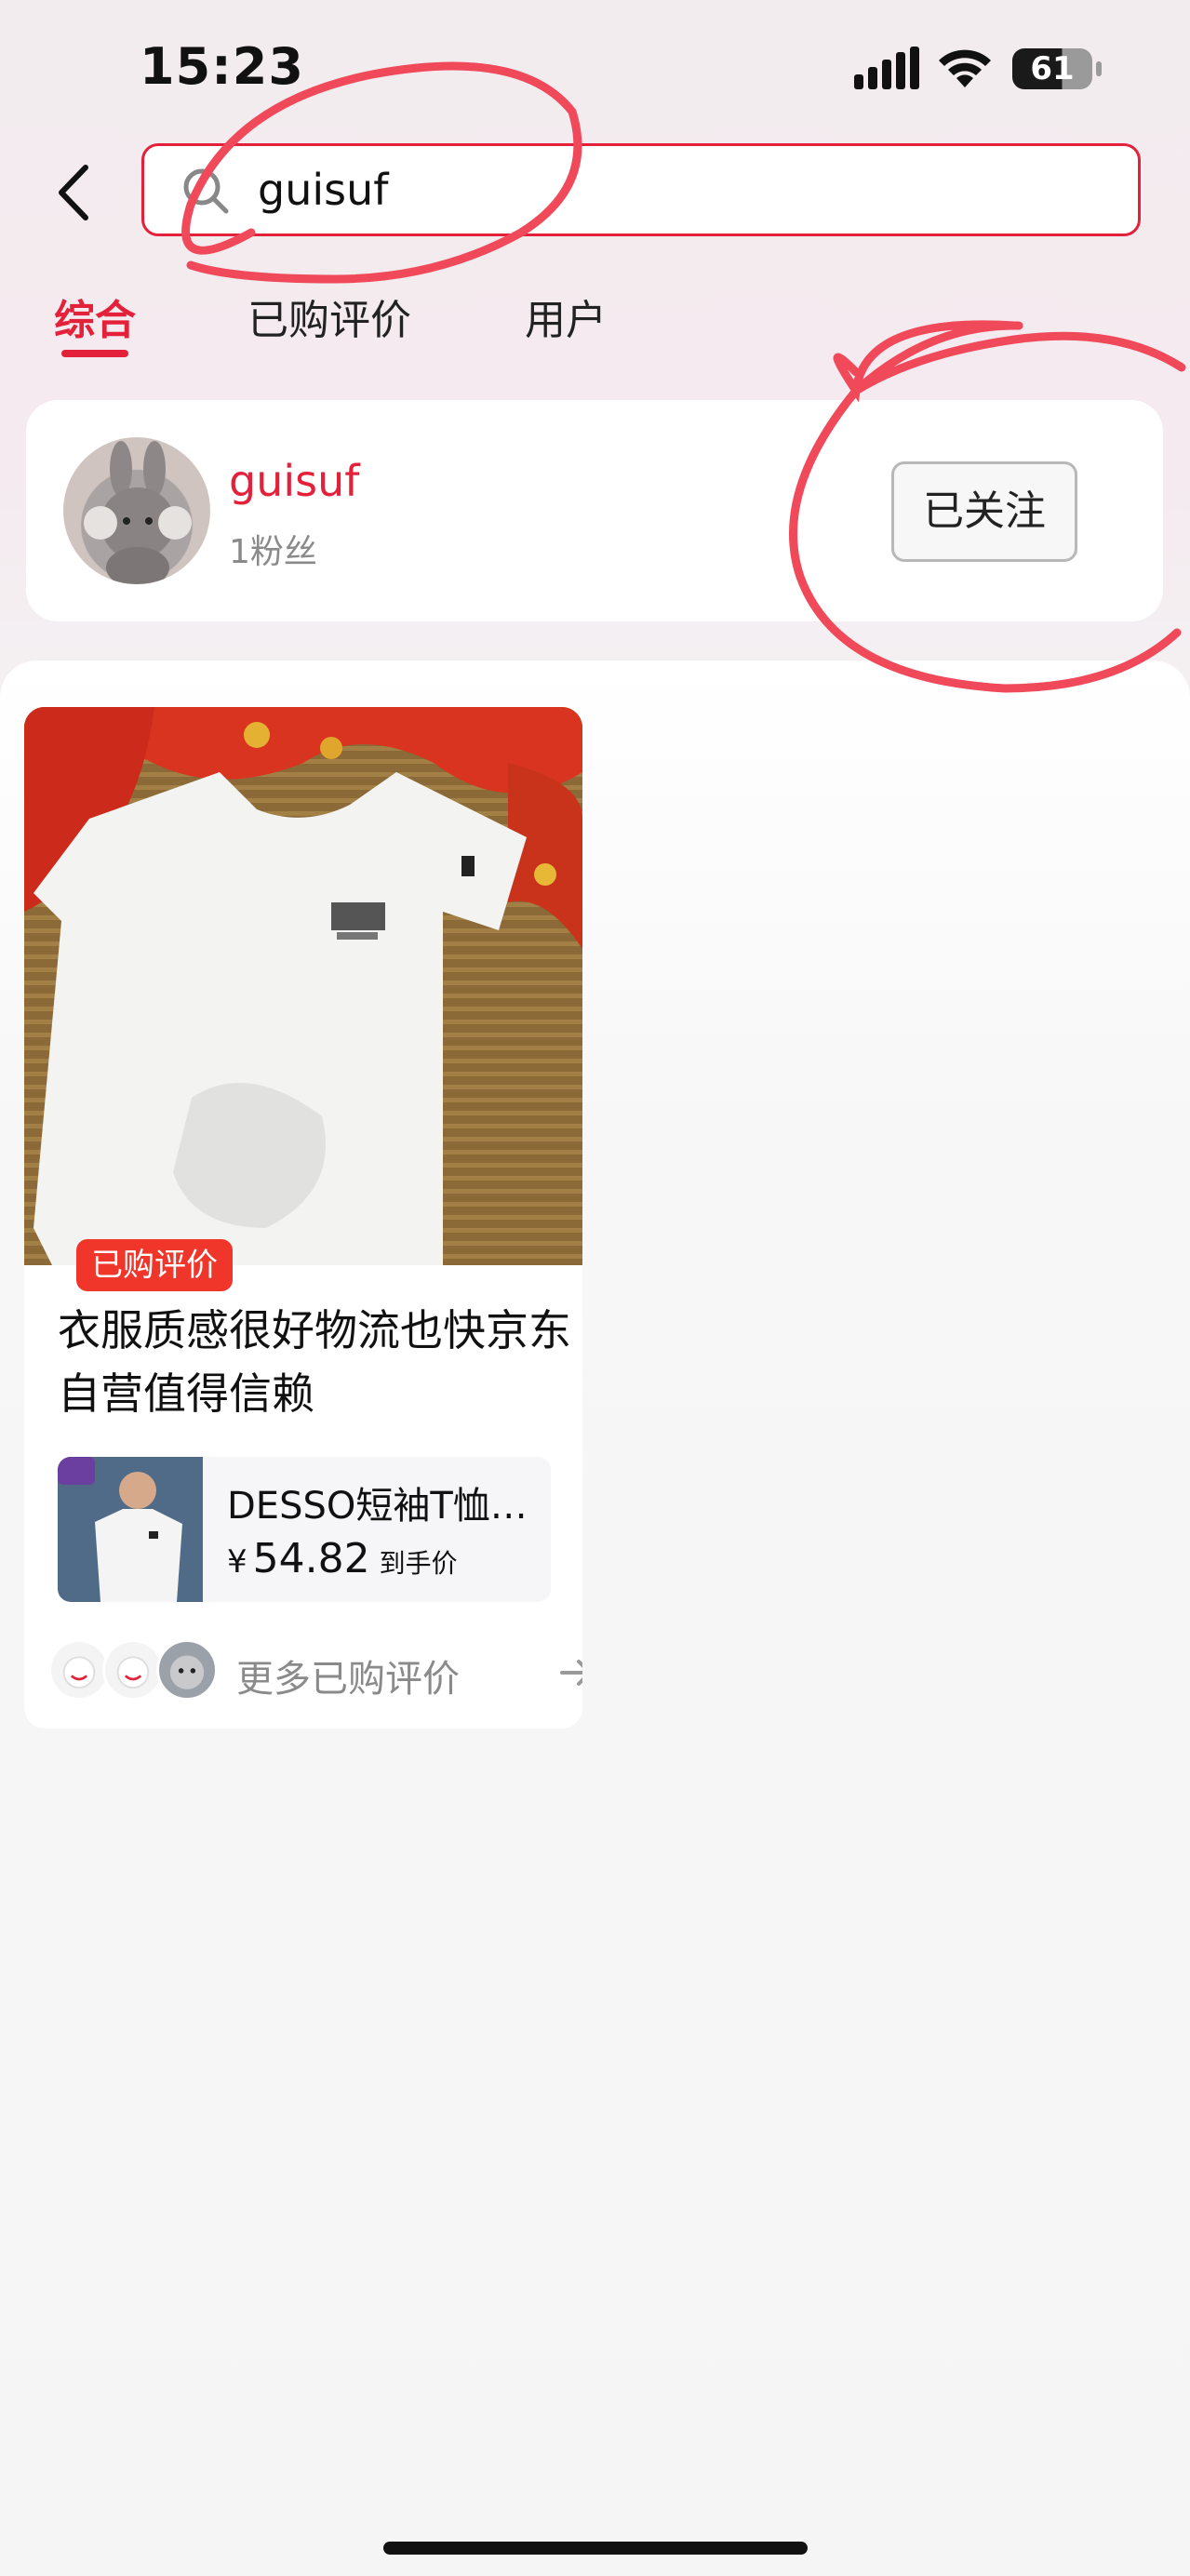 The width and height of the screenshot is (1190, 2576). I want to click on battery-level: 61, so click(1052, 68).